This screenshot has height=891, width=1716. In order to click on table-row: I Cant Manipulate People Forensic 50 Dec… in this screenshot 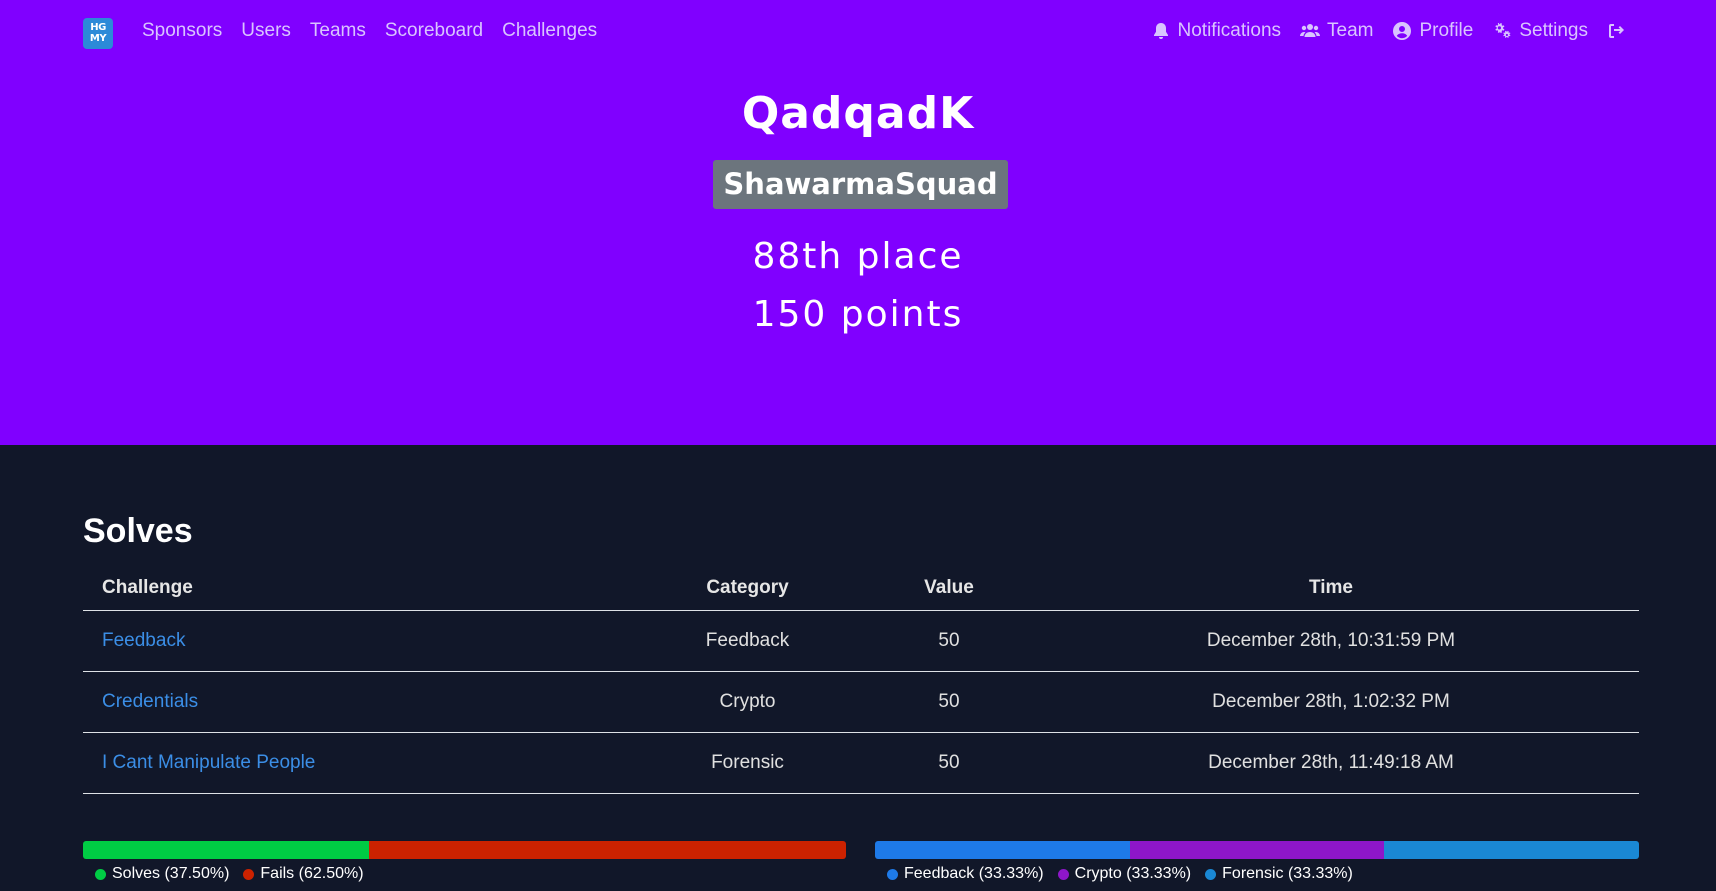, I will do `click(861, 763)`.